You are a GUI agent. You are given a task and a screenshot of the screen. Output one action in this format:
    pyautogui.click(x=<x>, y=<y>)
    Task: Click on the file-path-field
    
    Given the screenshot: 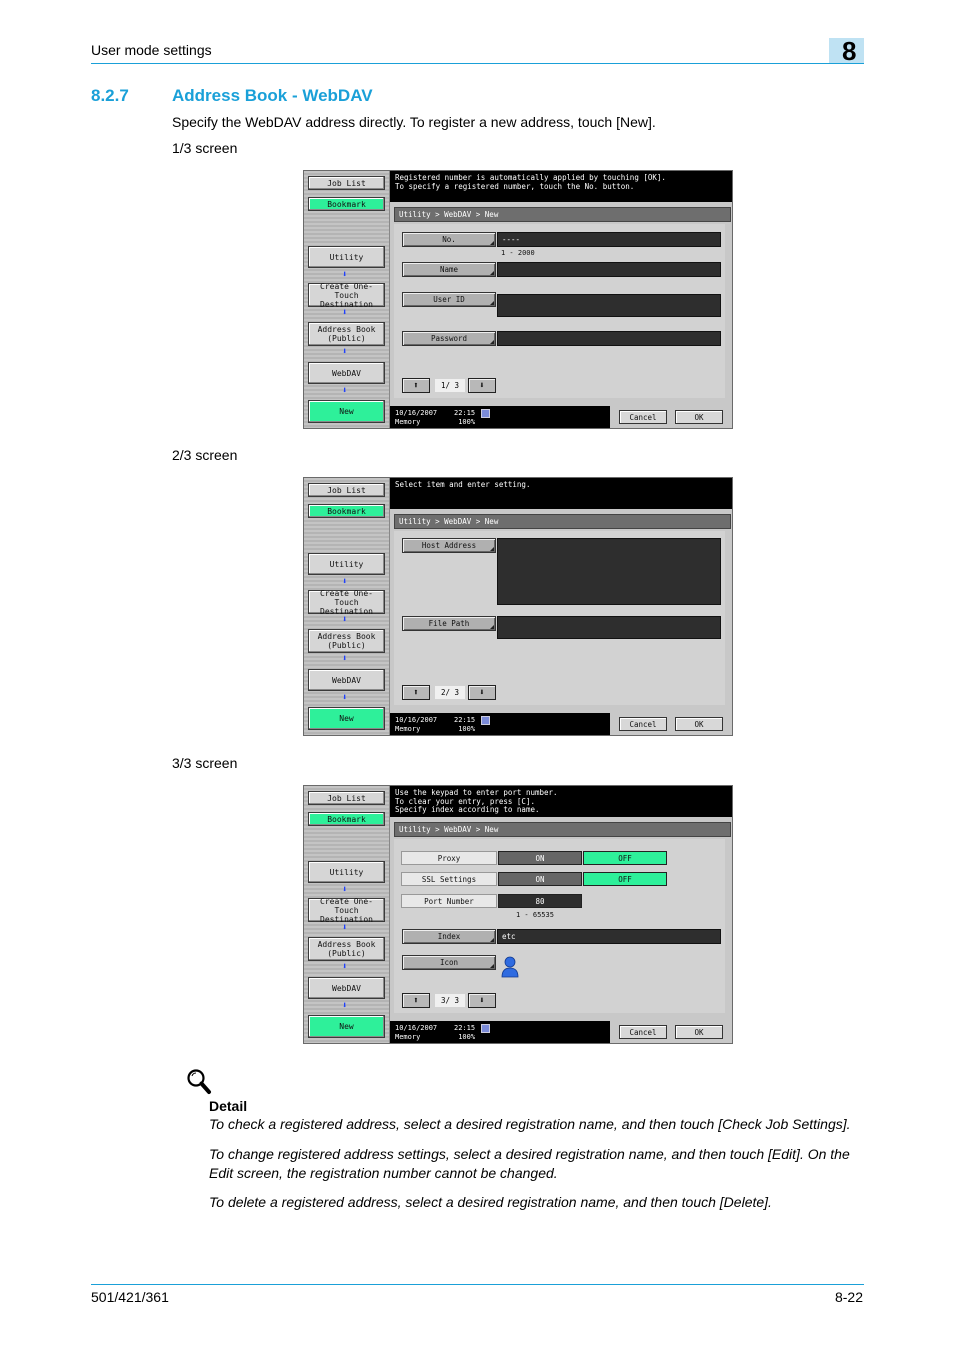 What is the action you would take?
    pyautogui.click(x=609, y=627)
    